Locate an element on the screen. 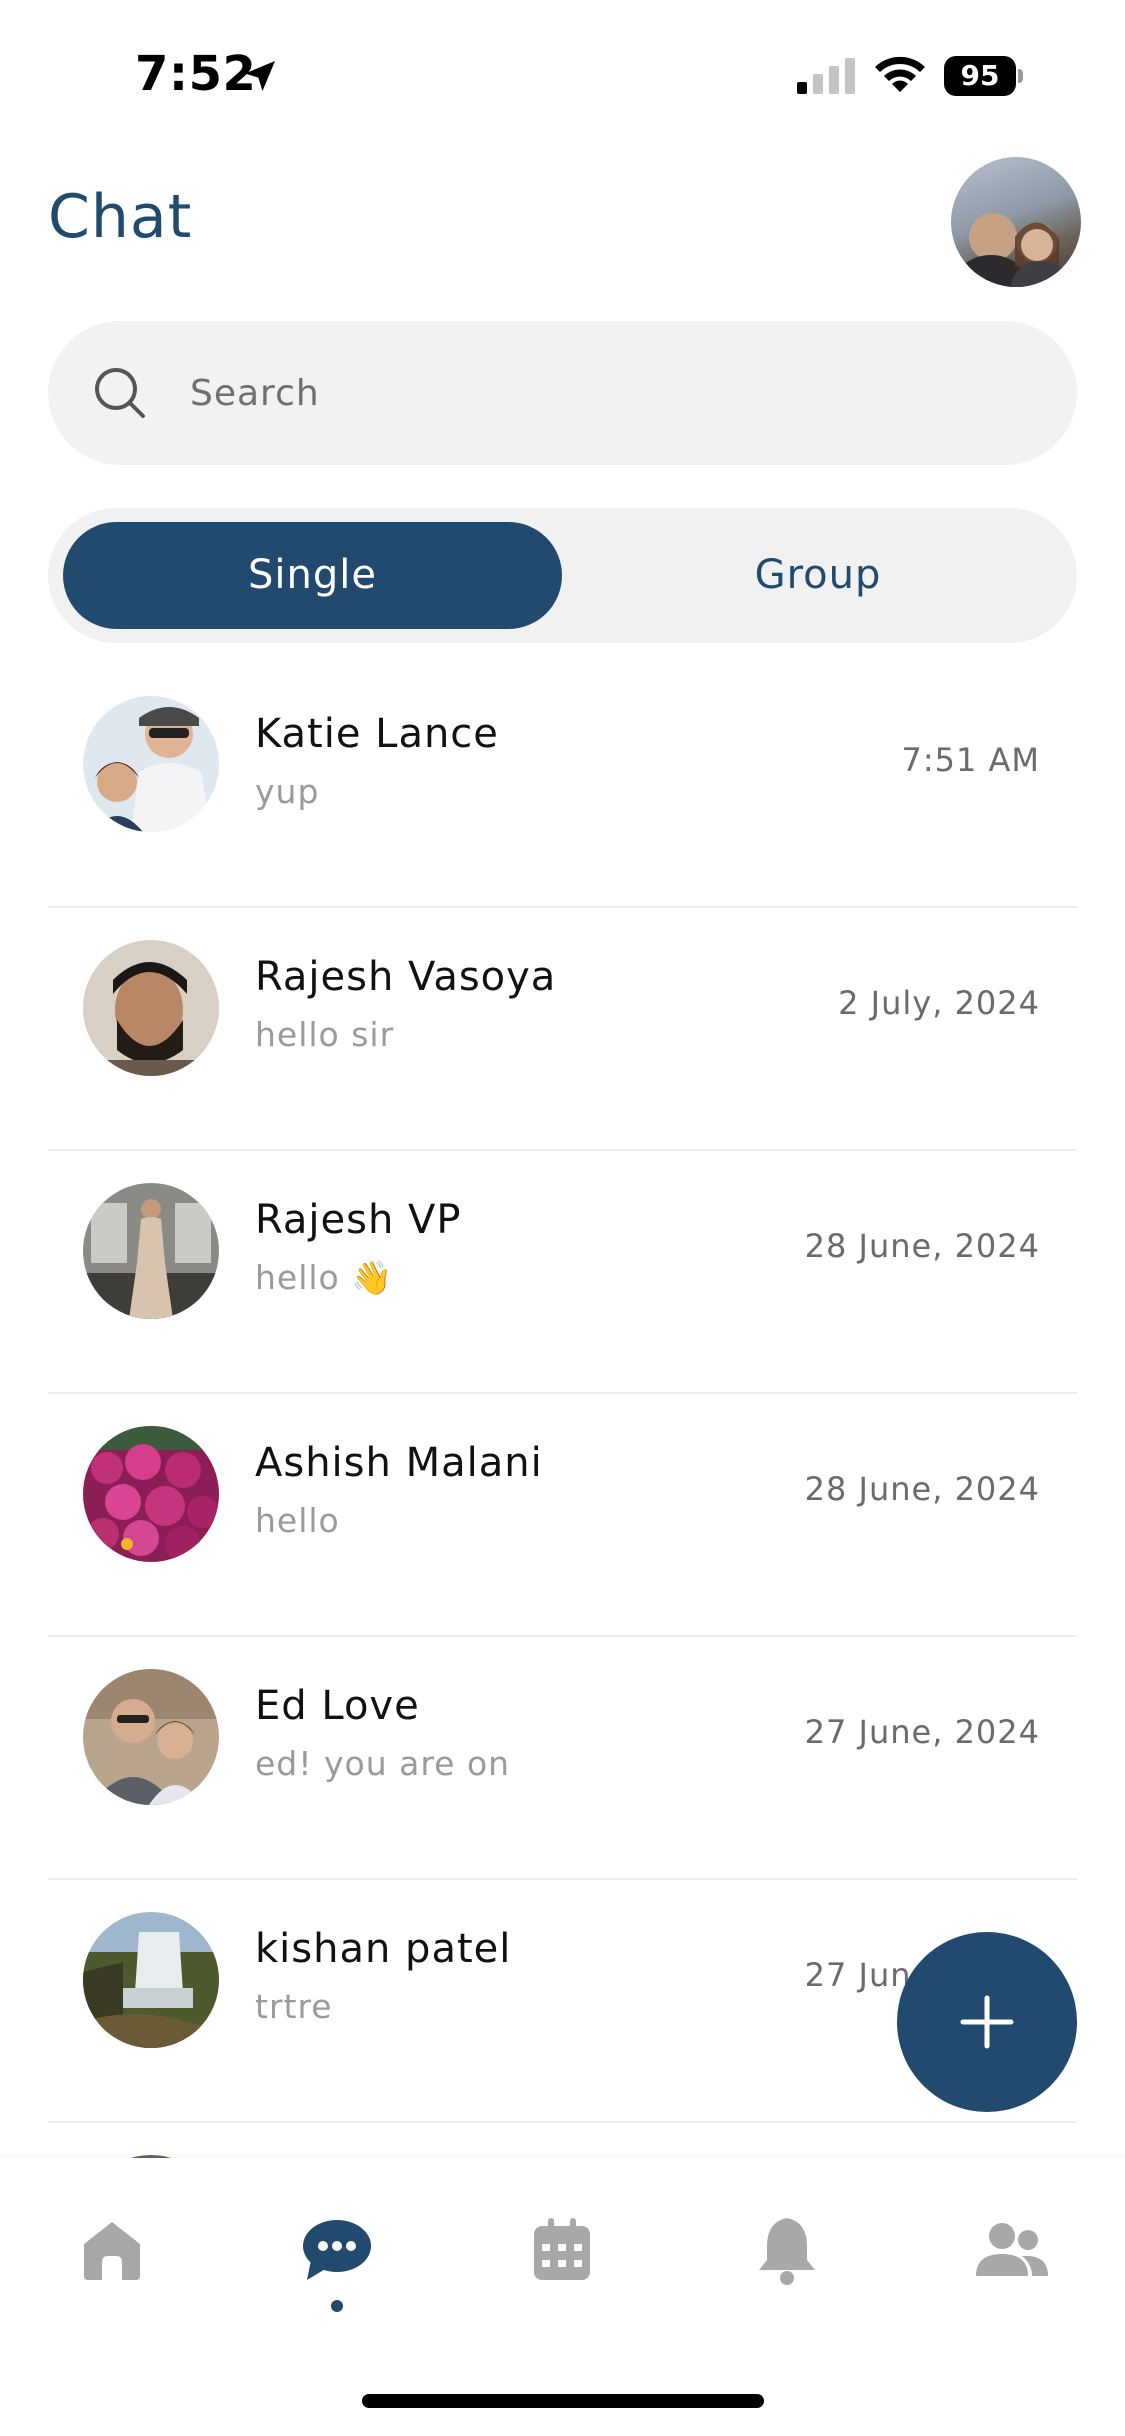 The image size is (1125, 2436). tab-single: Single is located at coordinates (312, 575).